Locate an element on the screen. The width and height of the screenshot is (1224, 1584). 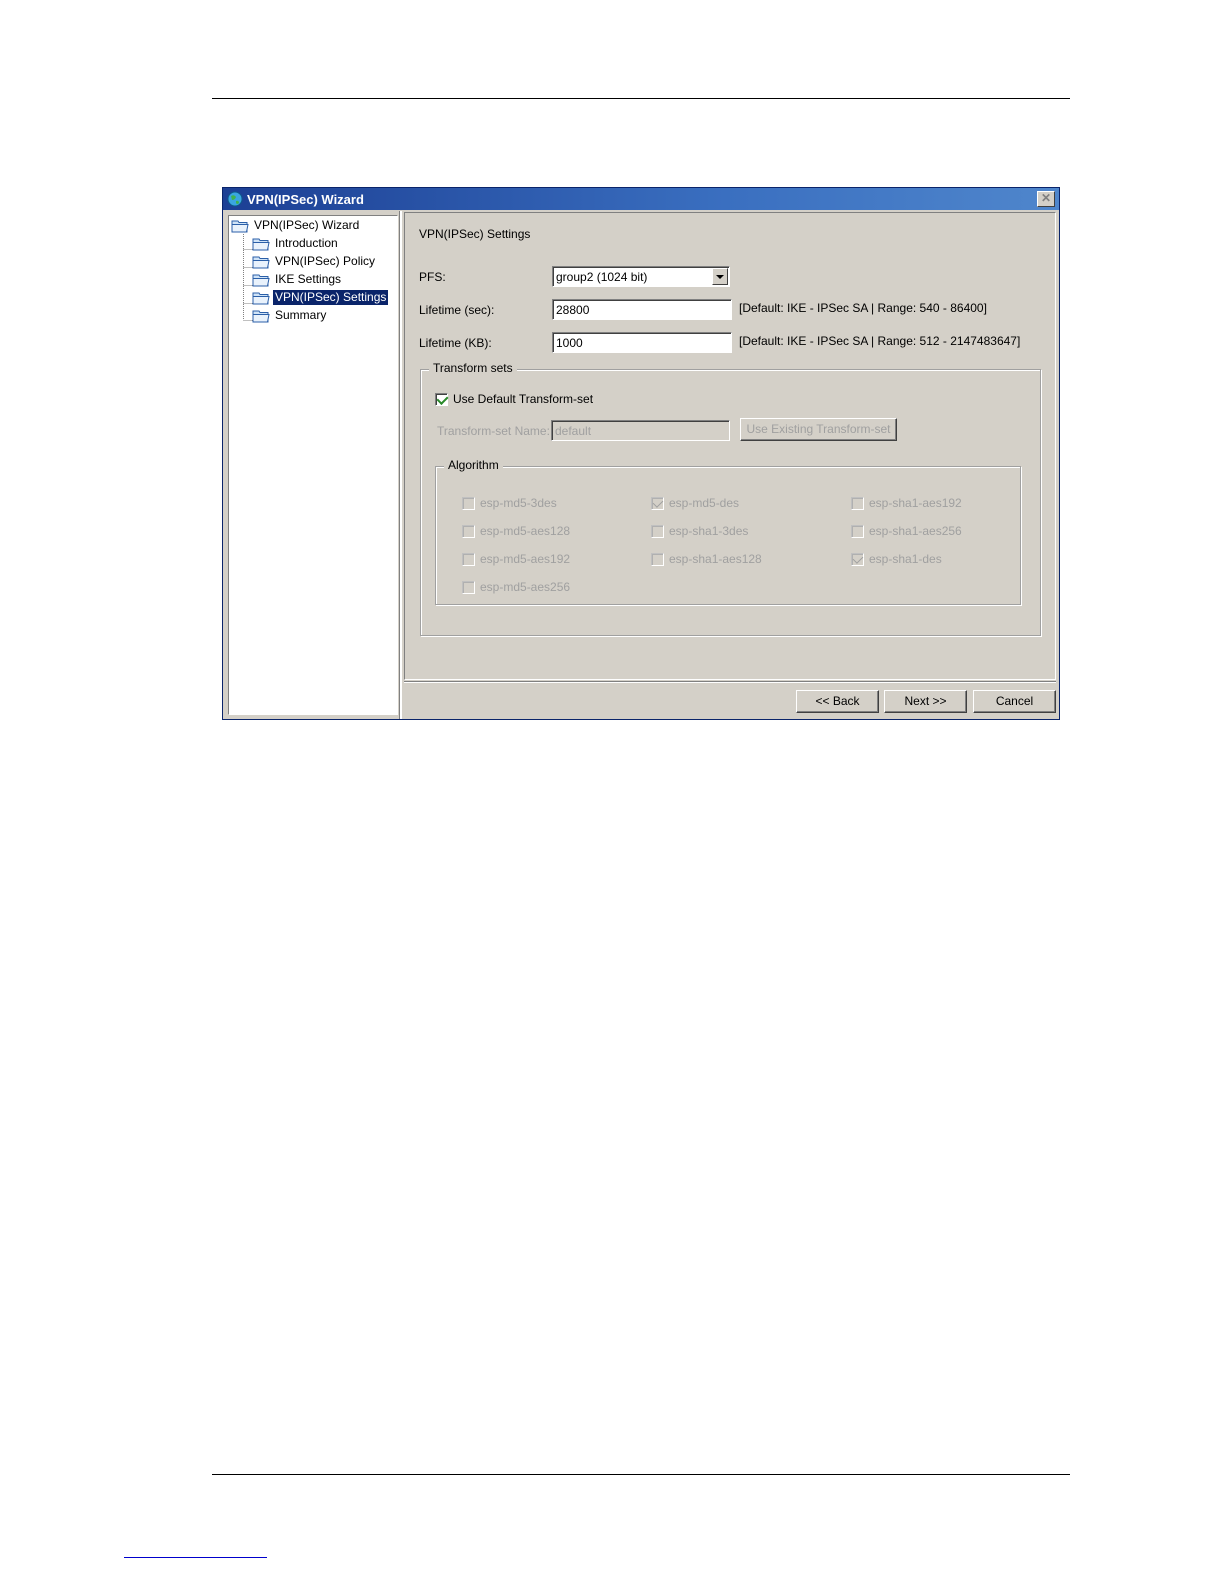
footer-rule is located at coordinates (641, 1474).